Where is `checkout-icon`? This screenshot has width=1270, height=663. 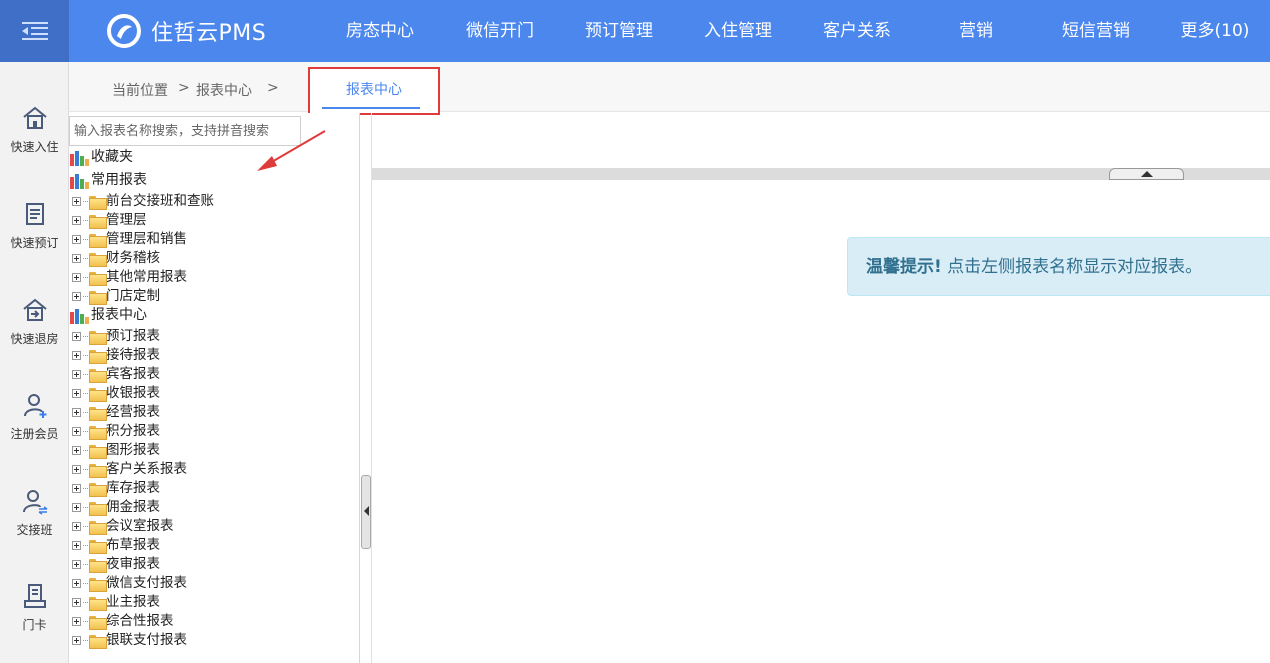
checkout-icon is located at coordinates (34, 309).